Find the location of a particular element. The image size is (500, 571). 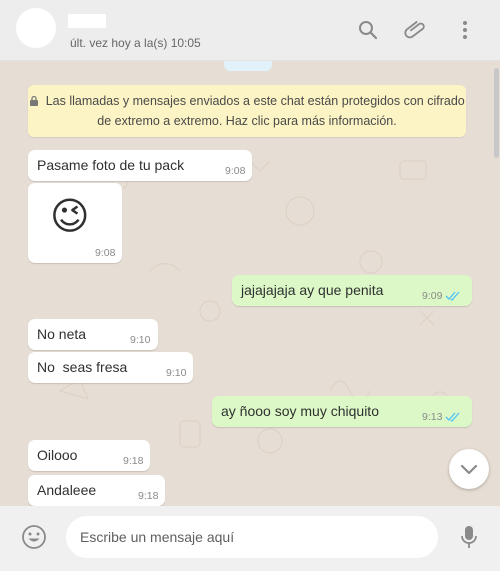

message-bubble-incoming: Andaleee 9:18 is located at coordinates (96, 490).